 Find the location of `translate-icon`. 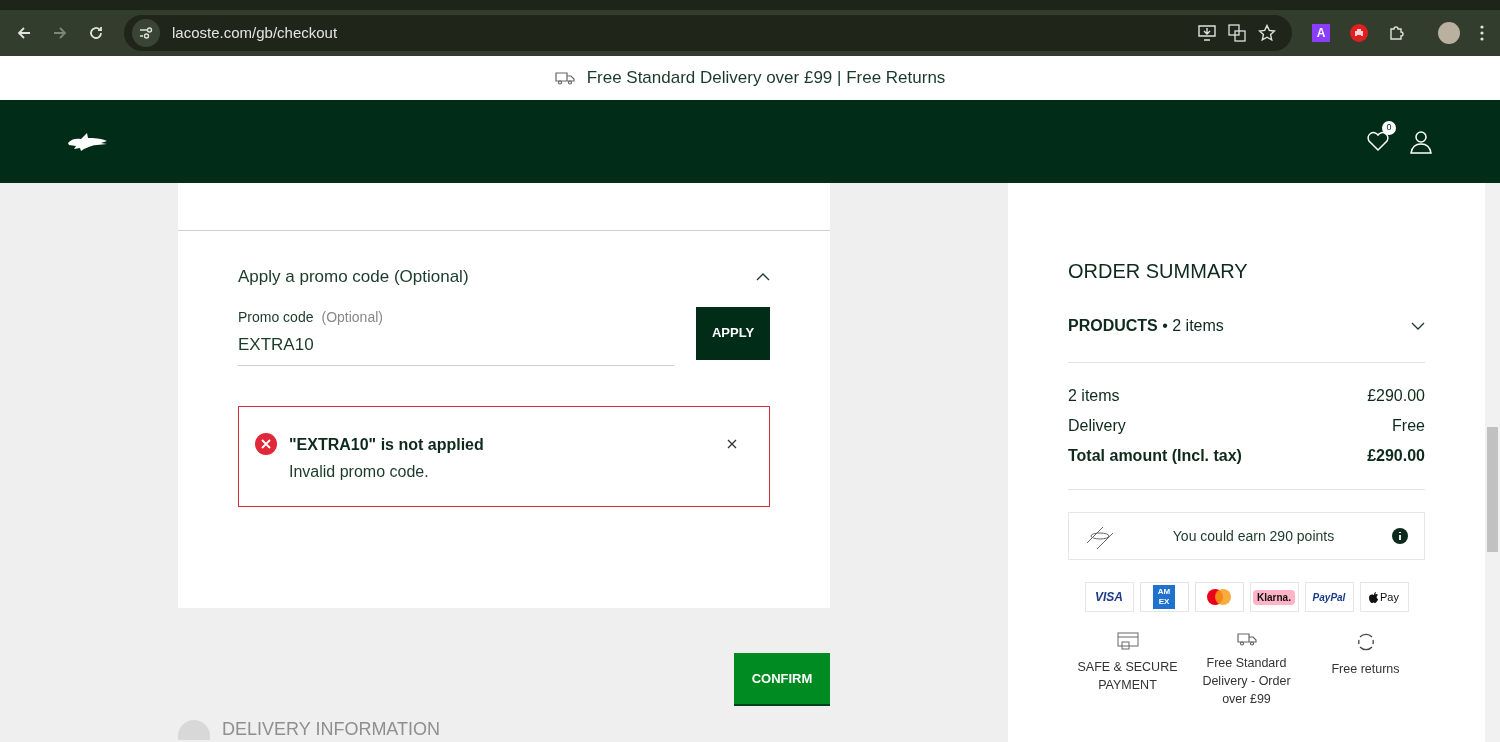

translate-icon is located at coordinates (1237, 33).